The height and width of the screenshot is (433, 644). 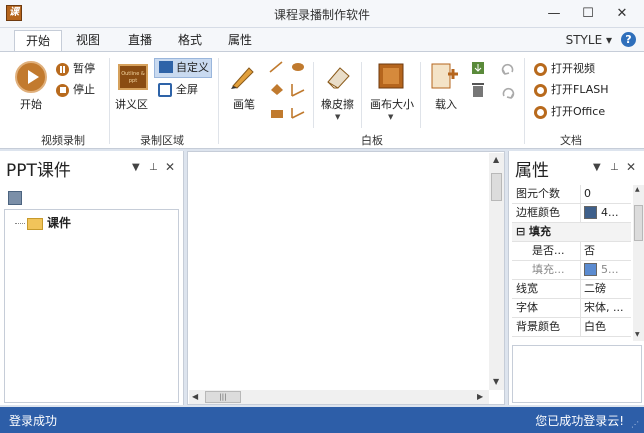 What do you see at coordinates (605, 251) in the screenshot?
I see `property-value: 否` at bounding box center [605, 251].